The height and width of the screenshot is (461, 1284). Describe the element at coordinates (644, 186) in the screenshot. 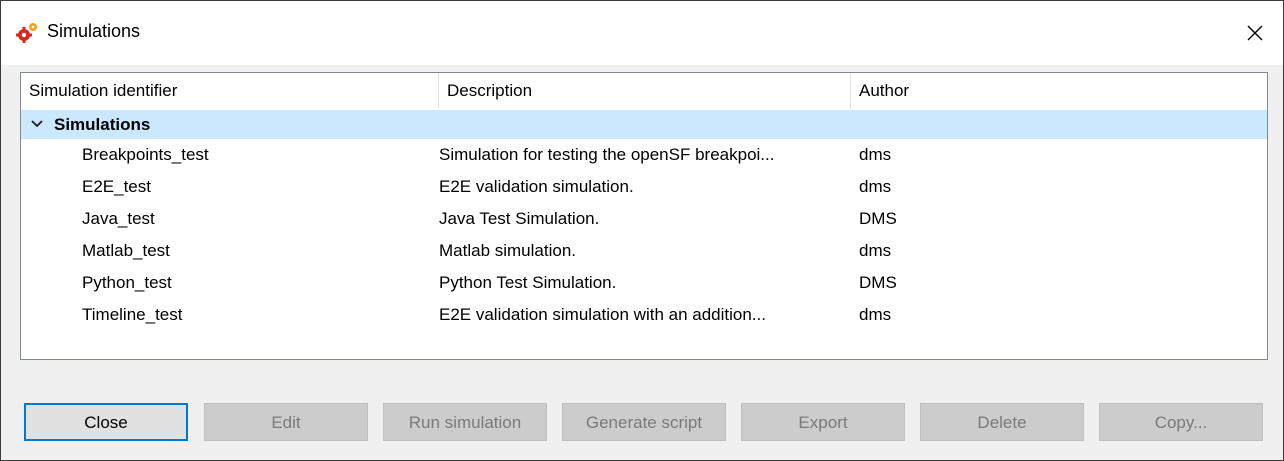

I see `table-row: E2E_test E2E validation simulation. dms` at that location.